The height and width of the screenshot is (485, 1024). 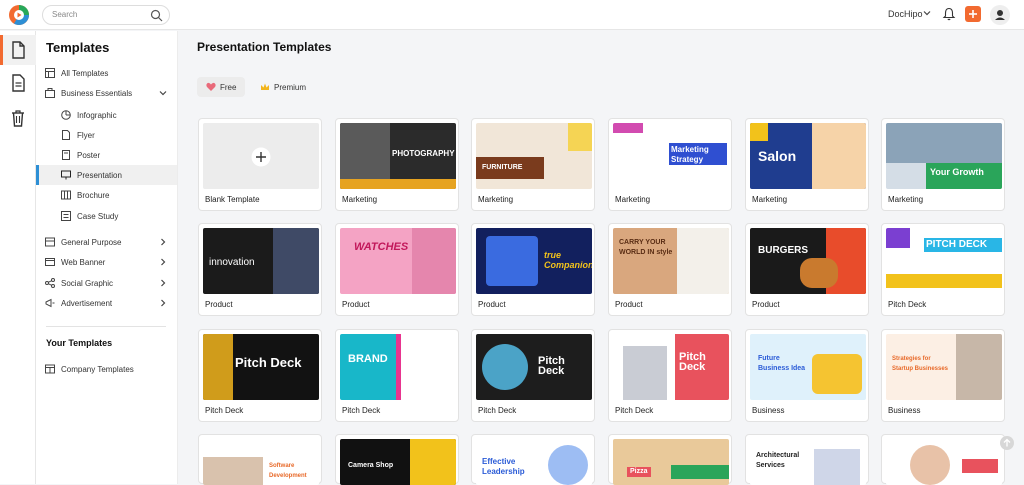 I want to click on sidebar-item-infographic: Infographic, so click(x=106, y=115).